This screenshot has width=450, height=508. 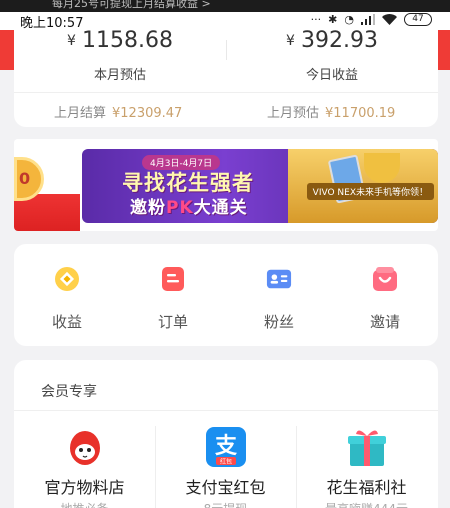 What do you see at coordinates (67, 279) in the screenshot?
I see `earnings-icon` at bounding box center [67, 279].